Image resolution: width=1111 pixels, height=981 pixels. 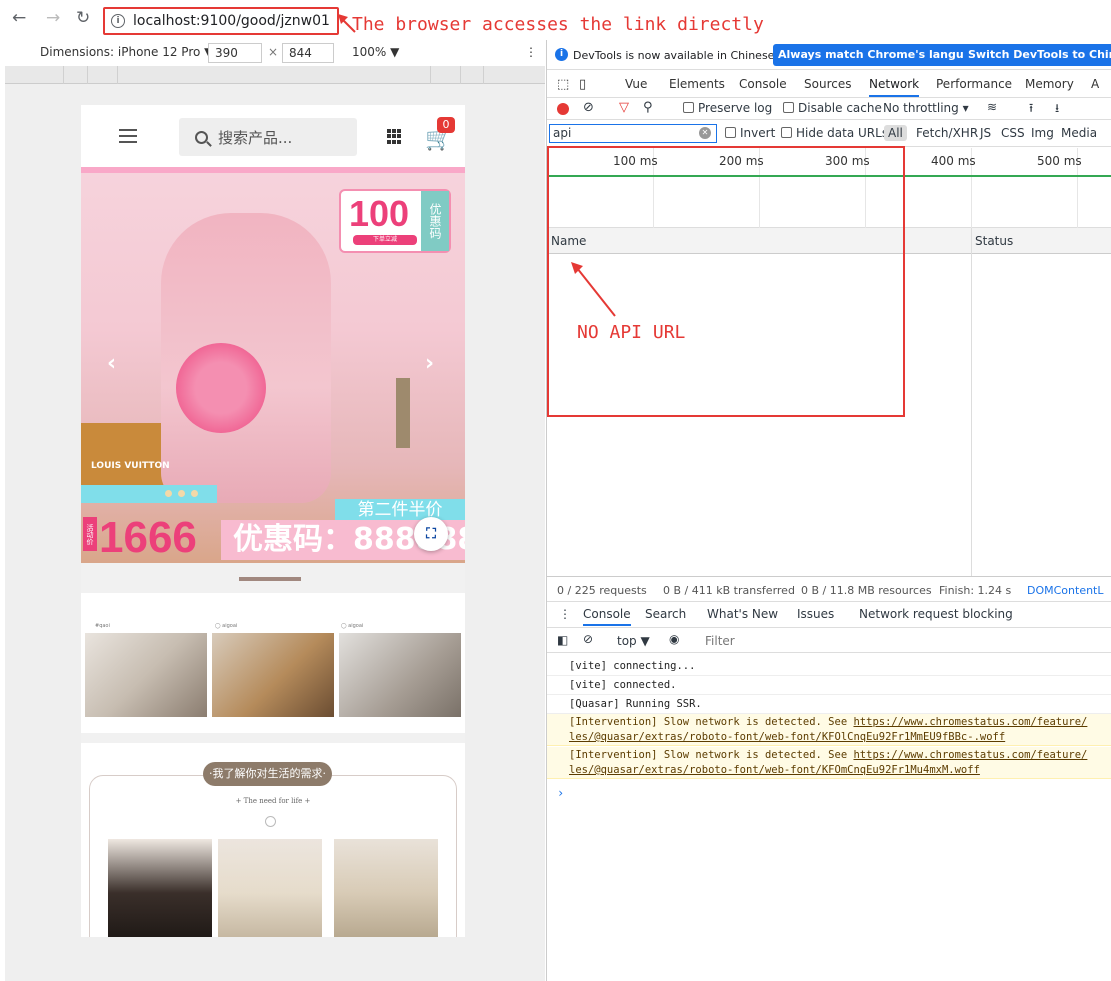 I want to click on device-width-input: 390, so click(x=235, y=53).